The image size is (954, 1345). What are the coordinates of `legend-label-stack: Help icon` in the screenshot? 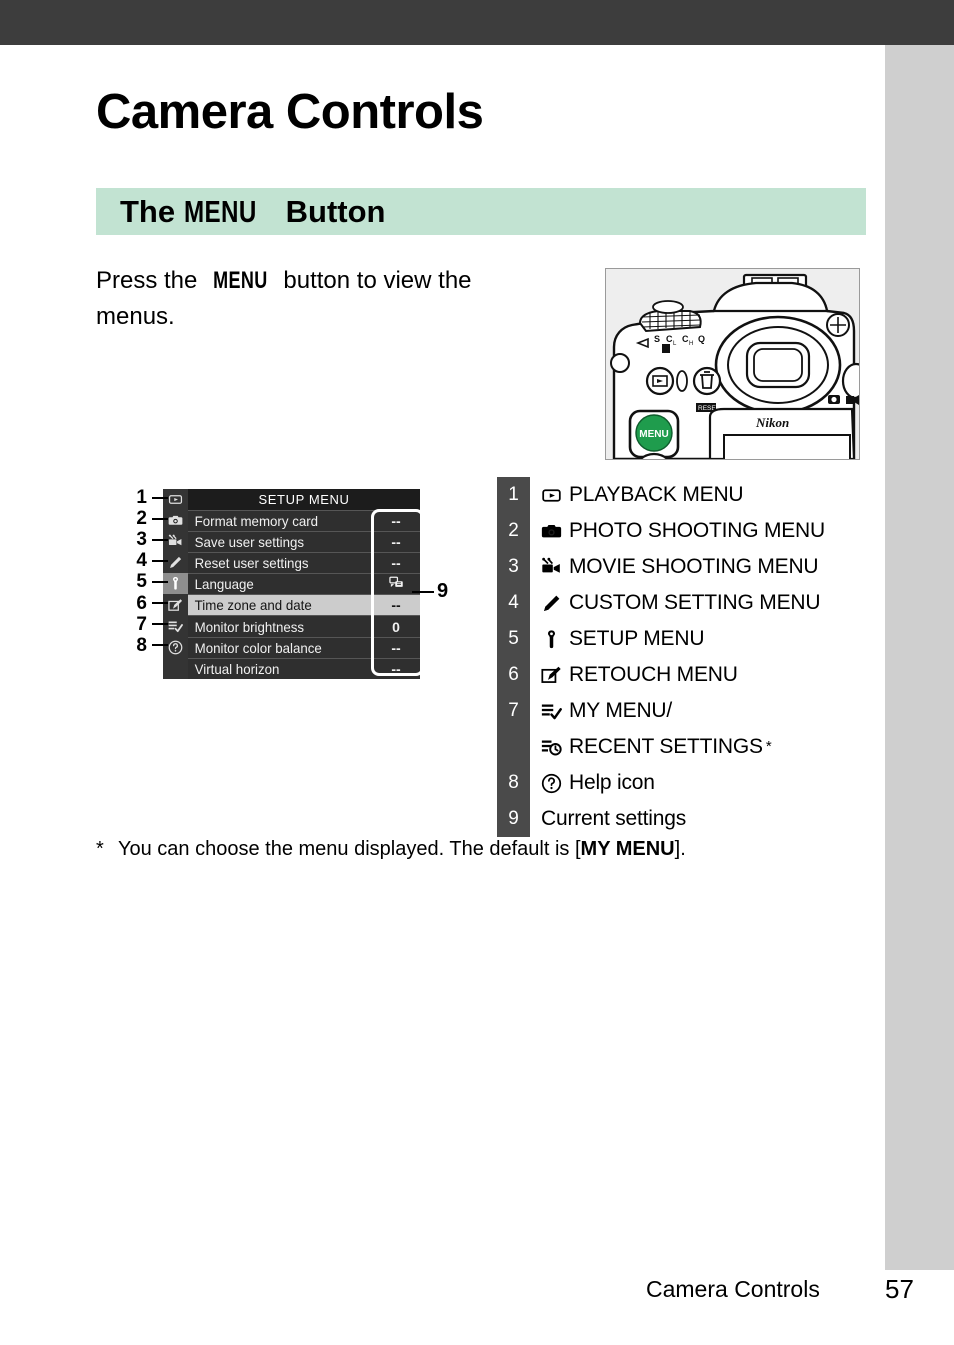 It's located at (592, 783).